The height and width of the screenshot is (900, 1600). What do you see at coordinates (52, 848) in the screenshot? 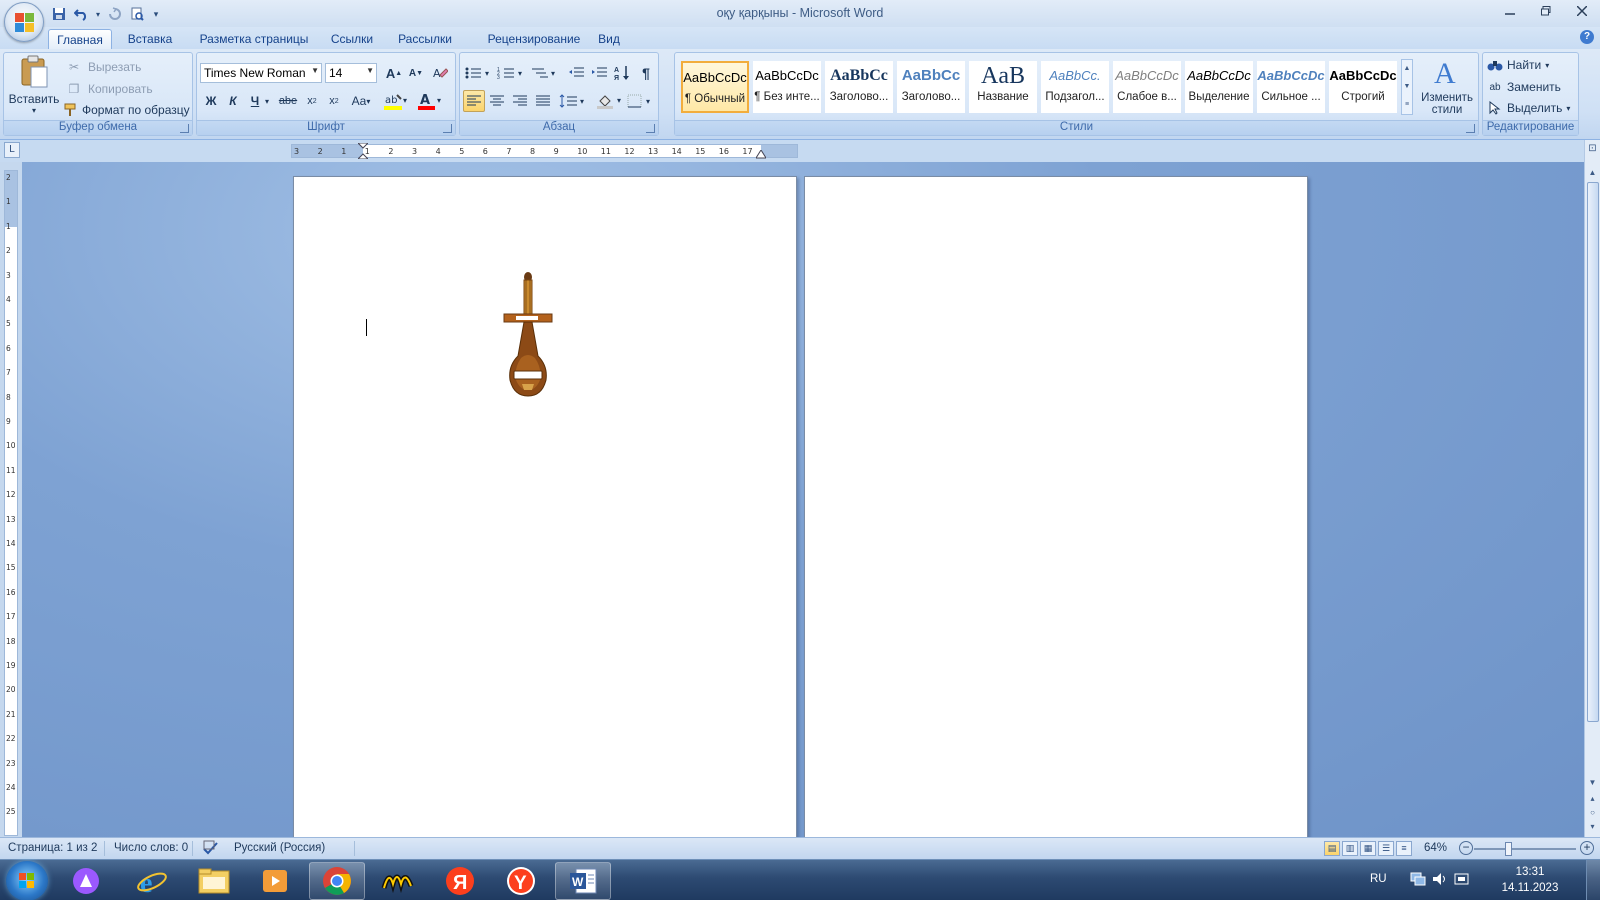
I see `page-count-status: Страница: 1 из 2` at bounding box center [52, 848].